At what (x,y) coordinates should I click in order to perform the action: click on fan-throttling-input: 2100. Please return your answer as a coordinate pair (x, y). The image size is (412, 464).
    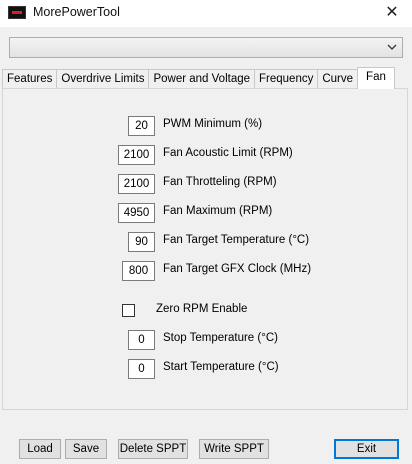
    Looking at the image, I should click on (136, 184).